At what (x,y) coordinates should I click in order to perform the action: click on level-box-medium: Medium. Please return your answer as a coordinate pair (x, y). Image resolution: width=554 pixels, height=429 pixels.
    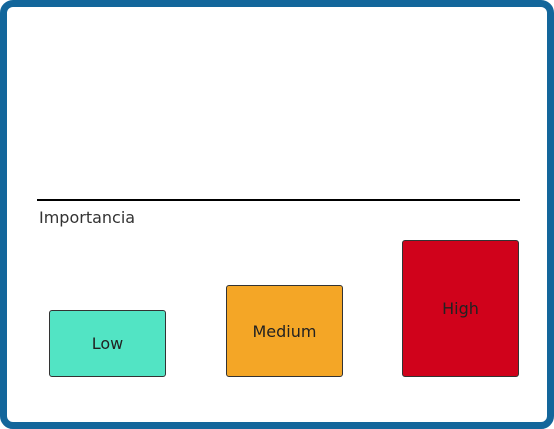
    Looking at the image, I should click on (284, 331).